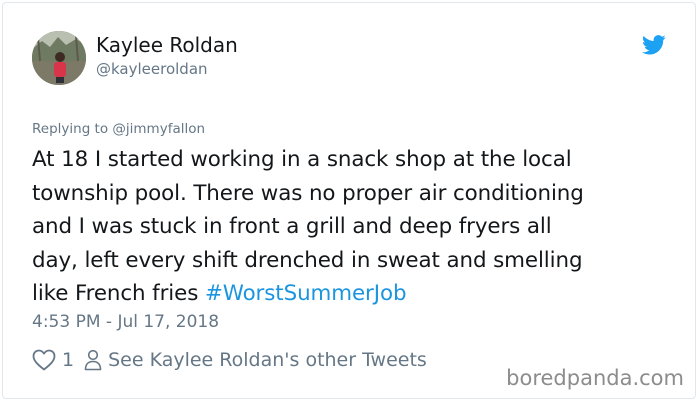 This screenshot has height=403, width=700. I want to click on avatar, so click(59, 58).